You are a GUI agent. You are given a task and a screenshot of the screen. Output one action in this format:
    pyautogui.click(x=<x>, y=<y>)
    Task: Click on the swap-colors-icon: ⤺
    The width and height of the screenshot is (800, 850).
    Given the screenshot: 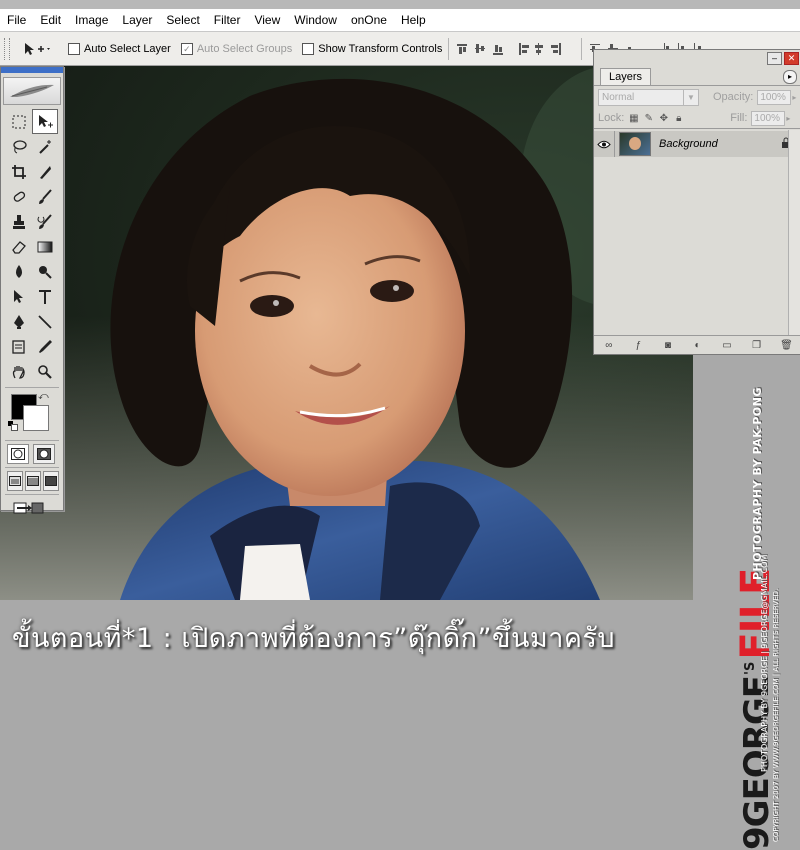 What is the action you would take?
    pyautogui.click(x=43, y=396)
    